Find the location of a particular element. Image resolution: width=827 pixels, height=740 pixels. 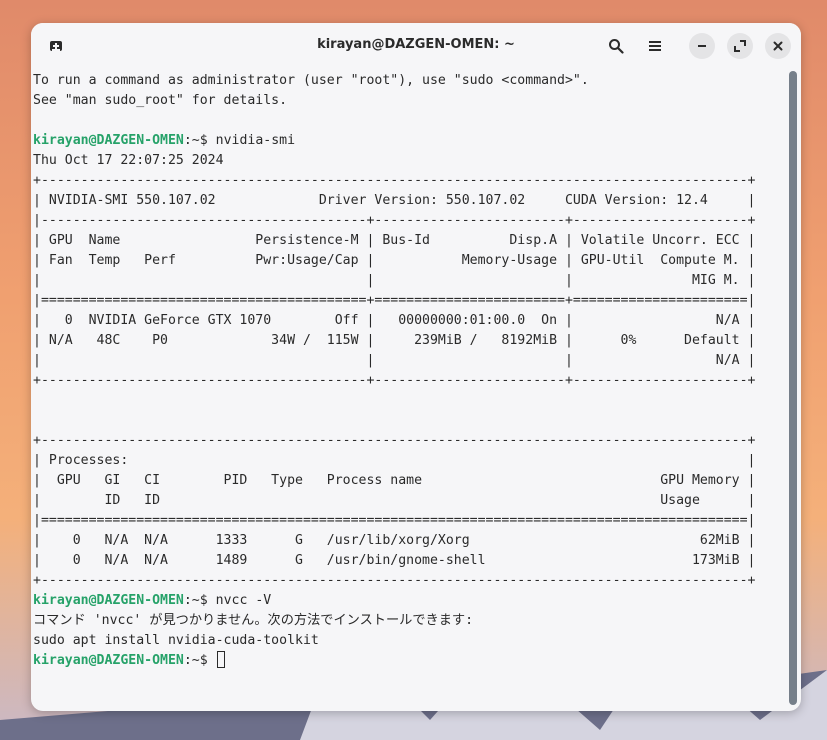

terminal-line: Thu Oct 17 22:07:25 2024 is located at coordinates (128, 160).